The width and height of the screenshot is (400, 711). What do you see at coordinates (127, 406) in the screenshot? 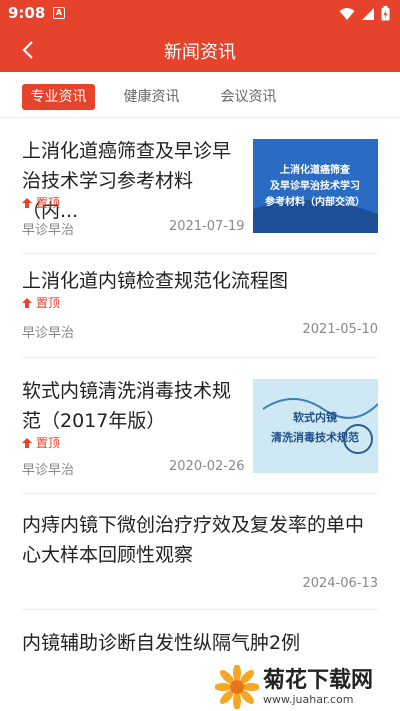
I see `news-title: 软式内镜清洗消毒技术规 范（2017年版）` at bounding box center [127, 406].